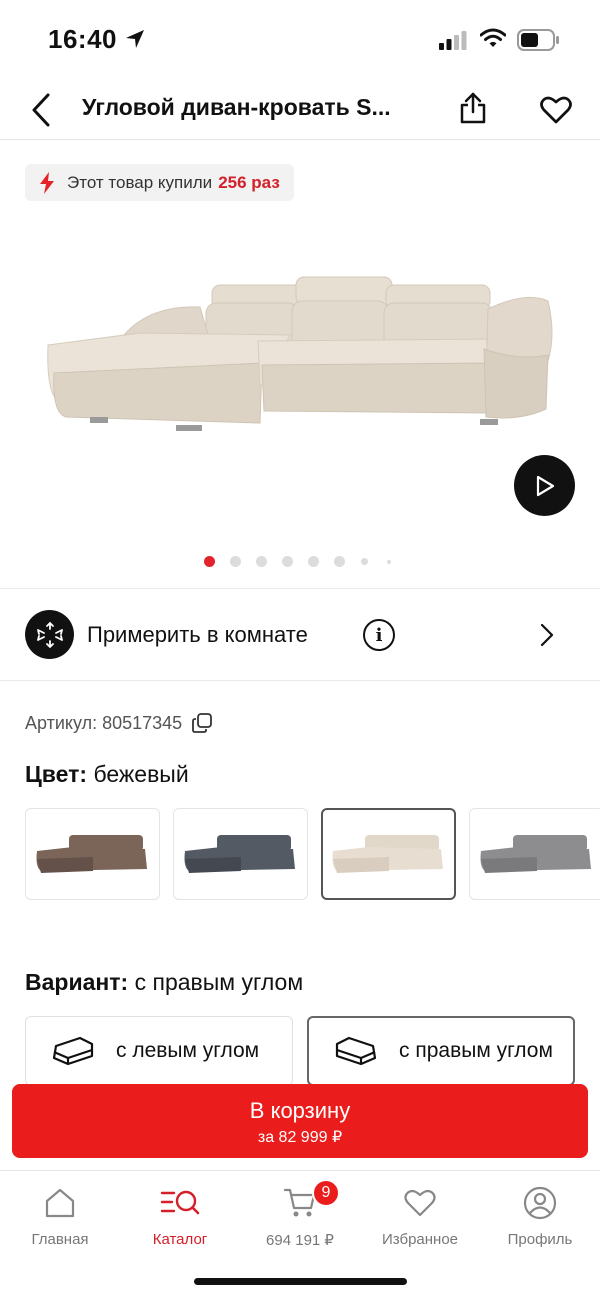  I want to click on add-to-cart-price: за 82 999 ₽, so click(300, 1137).